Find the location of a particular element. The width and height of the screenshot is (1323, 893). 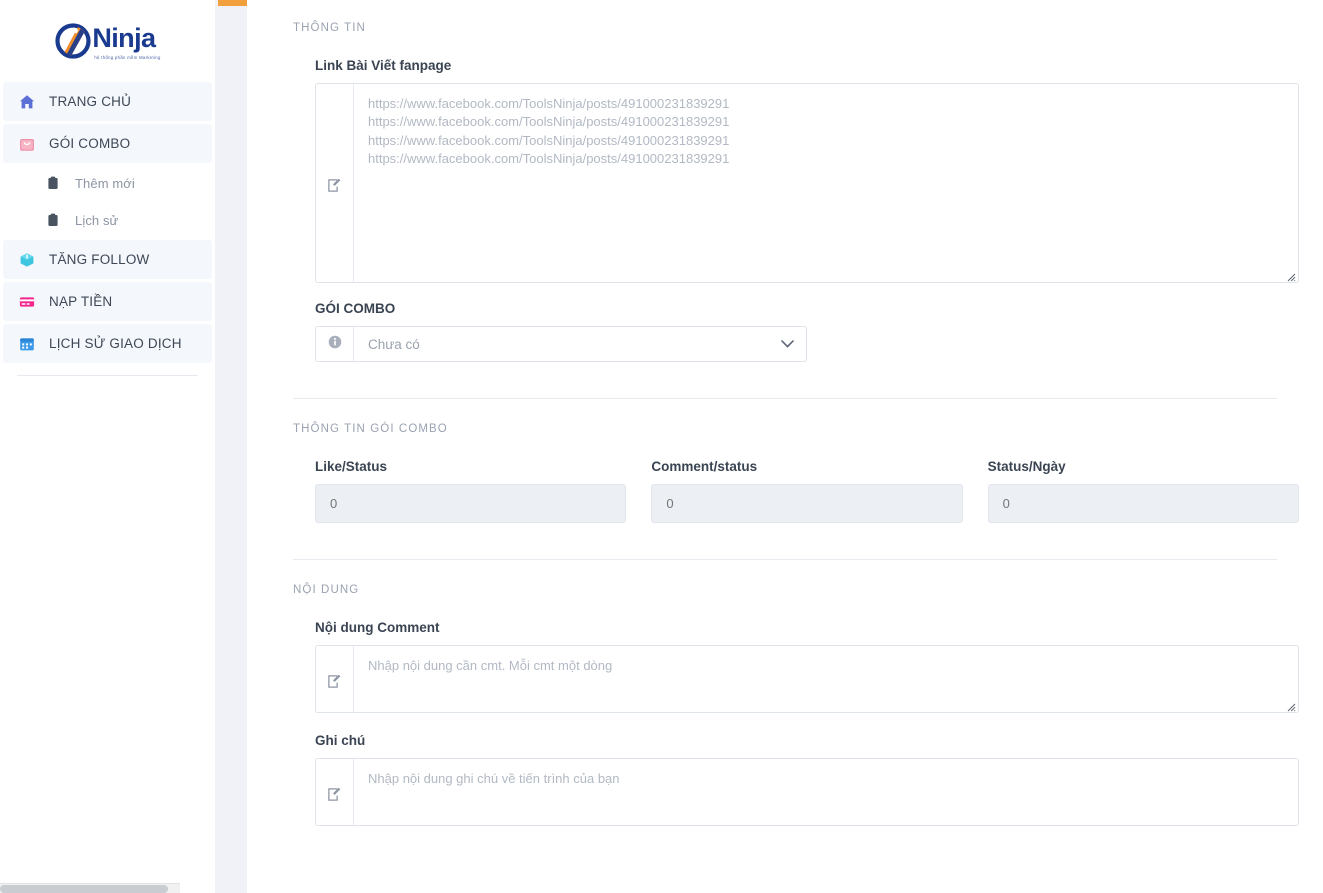

sidebar-item-label: Thêm mới is located at coordinates (105, 183).